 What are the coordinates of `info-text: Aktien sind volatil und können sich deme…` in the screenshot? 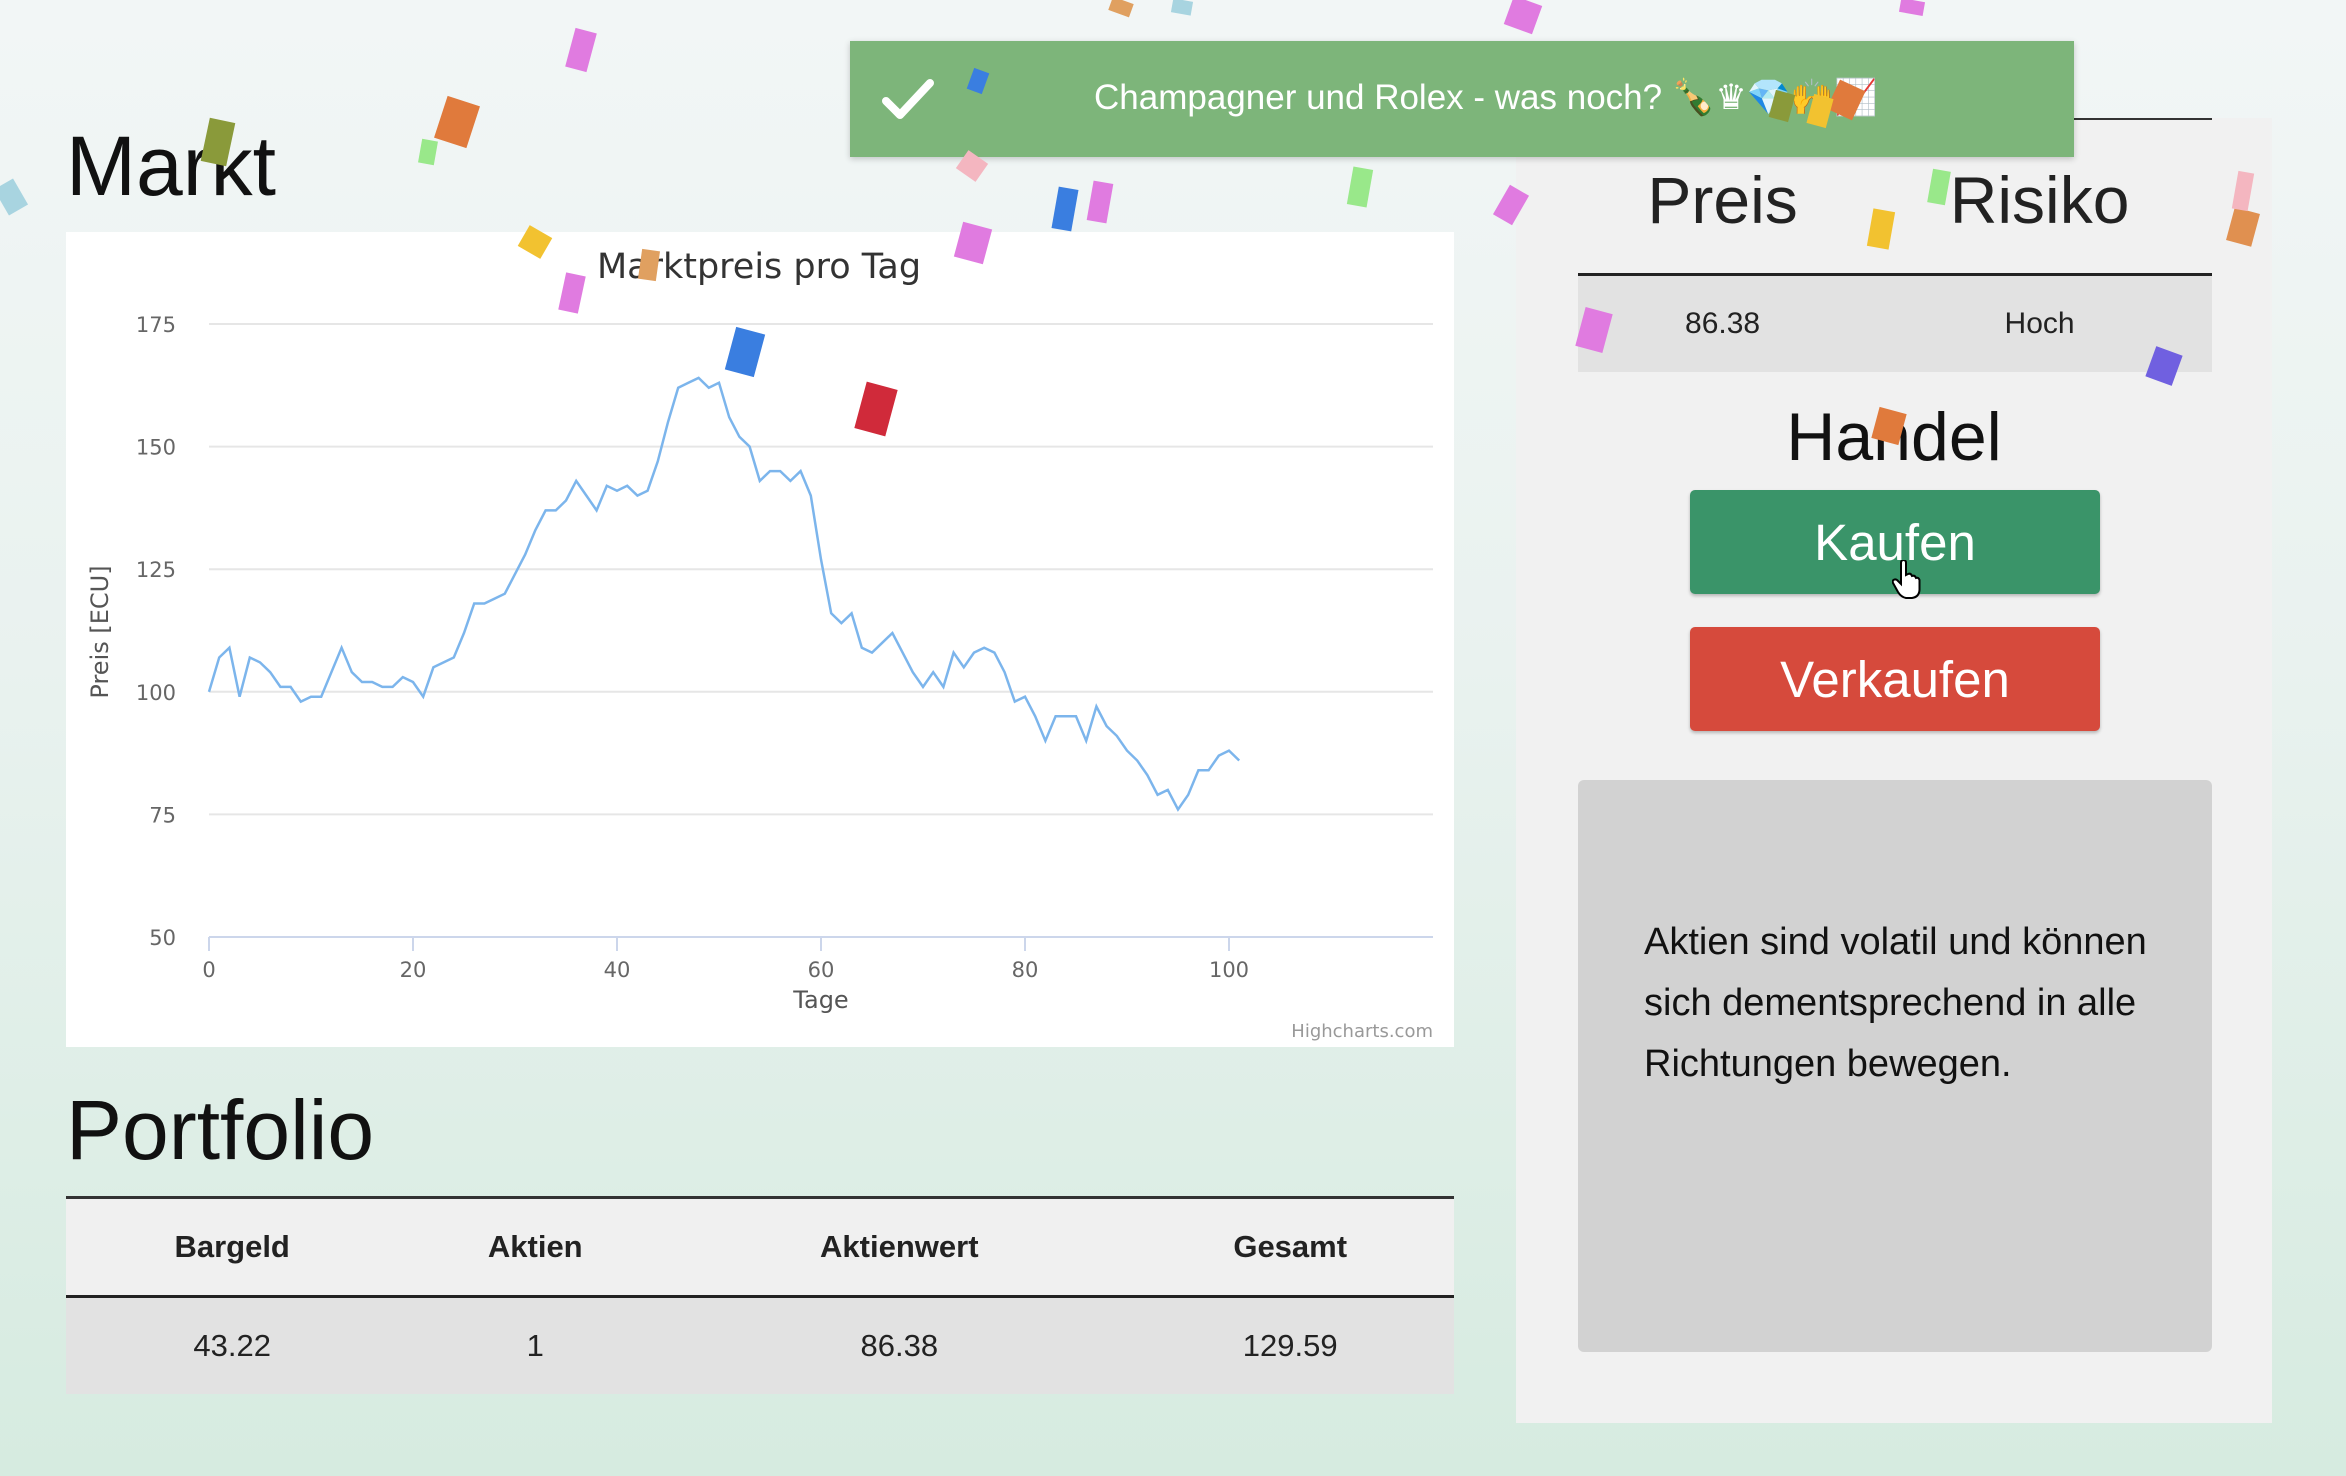 It's located at (1895, 1003).